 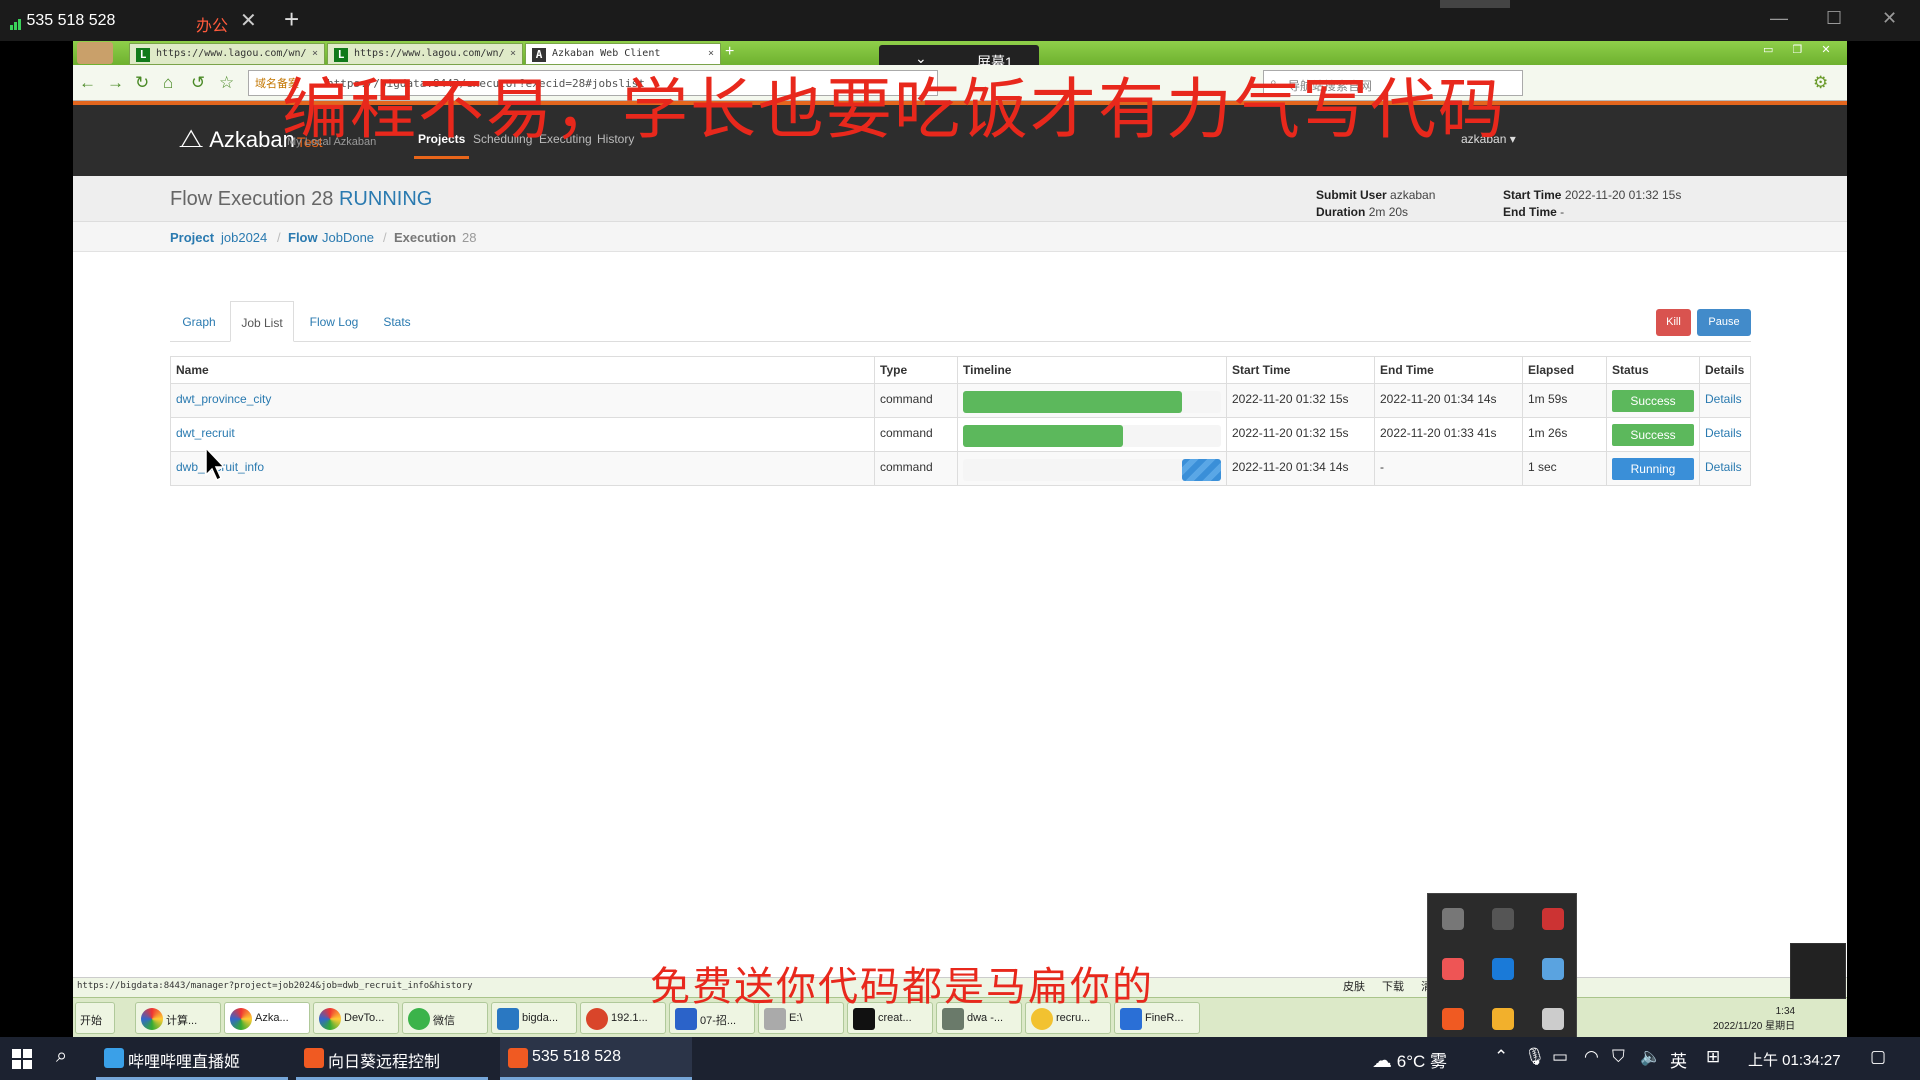 What do you see at coordinates (1553, 1019) in the screenshot?
I see `device-icon` at bounding box center [1553, 1019].